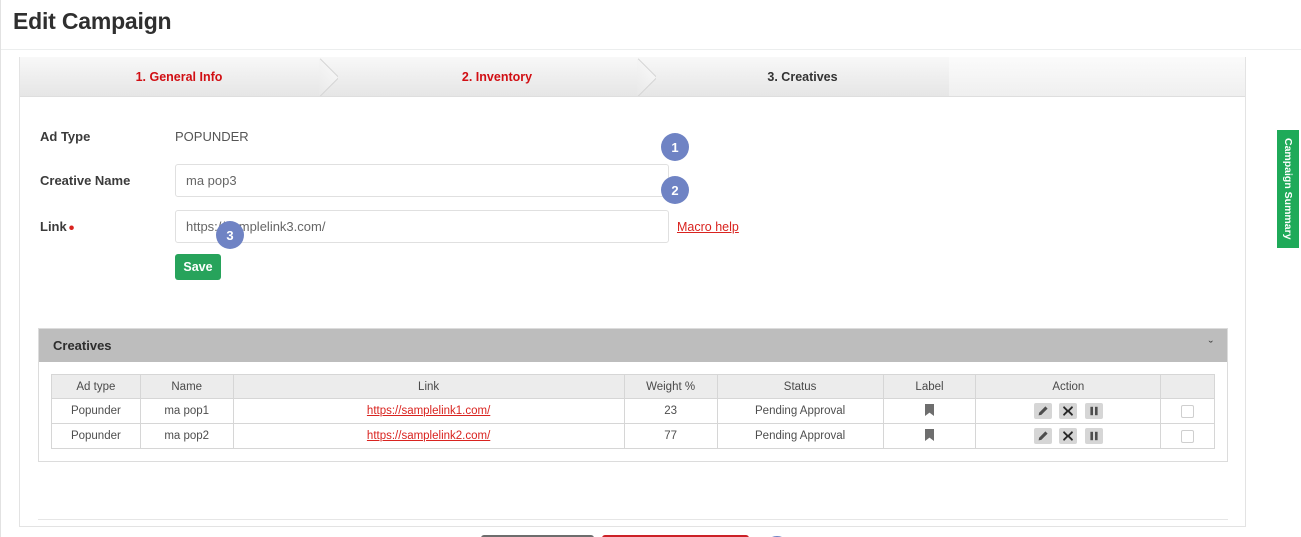  What do you see at coordinates (670, 386) in the screenshot?
I see `col-header-weight: Weight %` at bounding box center [670, 386].